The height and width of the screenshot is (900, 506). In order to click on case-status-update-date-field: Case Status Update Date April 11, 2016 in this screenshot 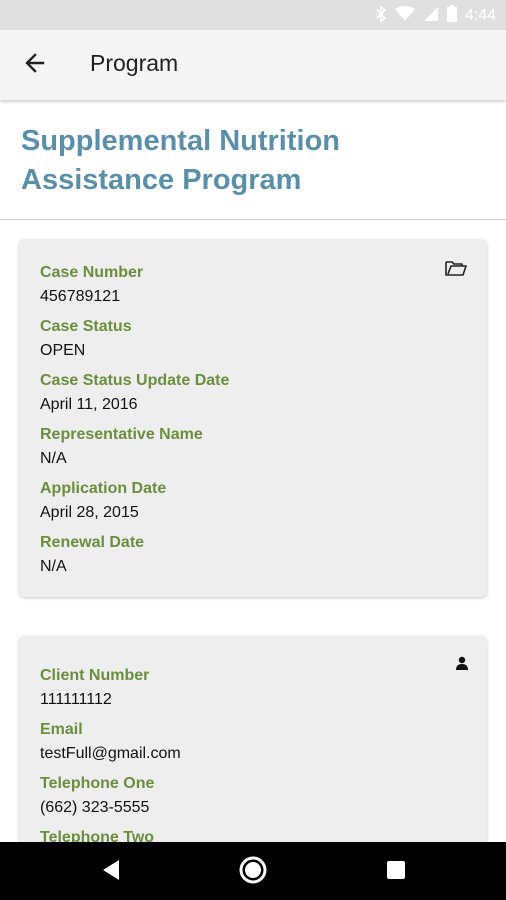, I will do `click(134, 393)`.